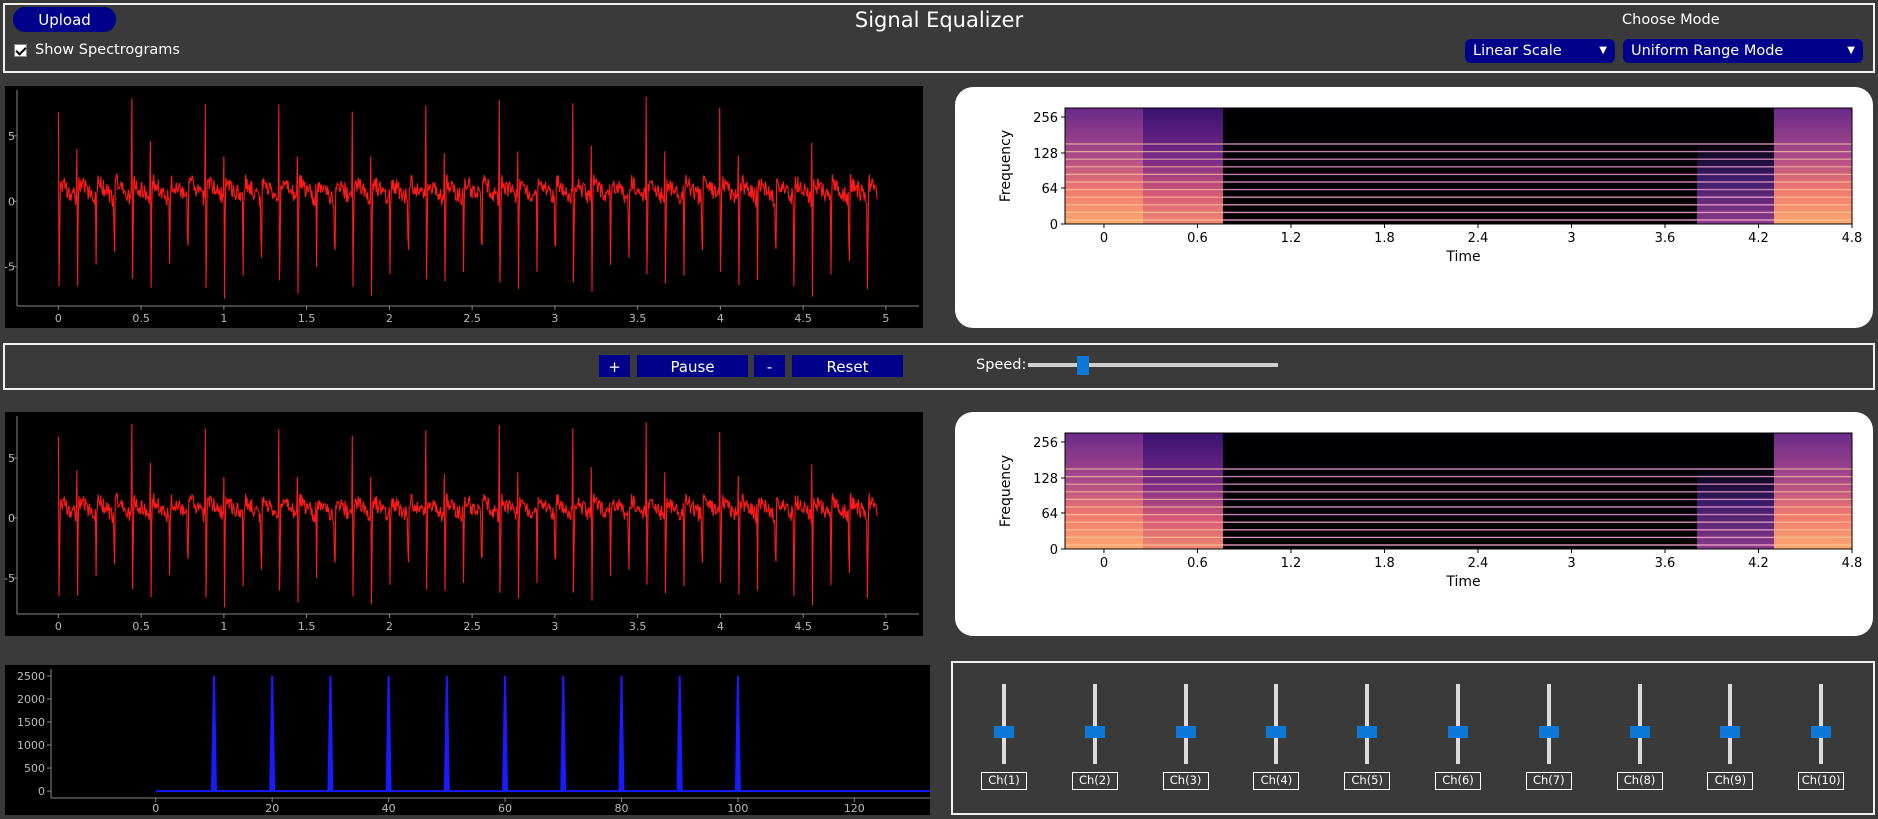 This screenshot has height=819, width=1878. Describe the element at coordinates (141, 626) in the screenshot. I see `x-tick-label: 0.5` at that location.